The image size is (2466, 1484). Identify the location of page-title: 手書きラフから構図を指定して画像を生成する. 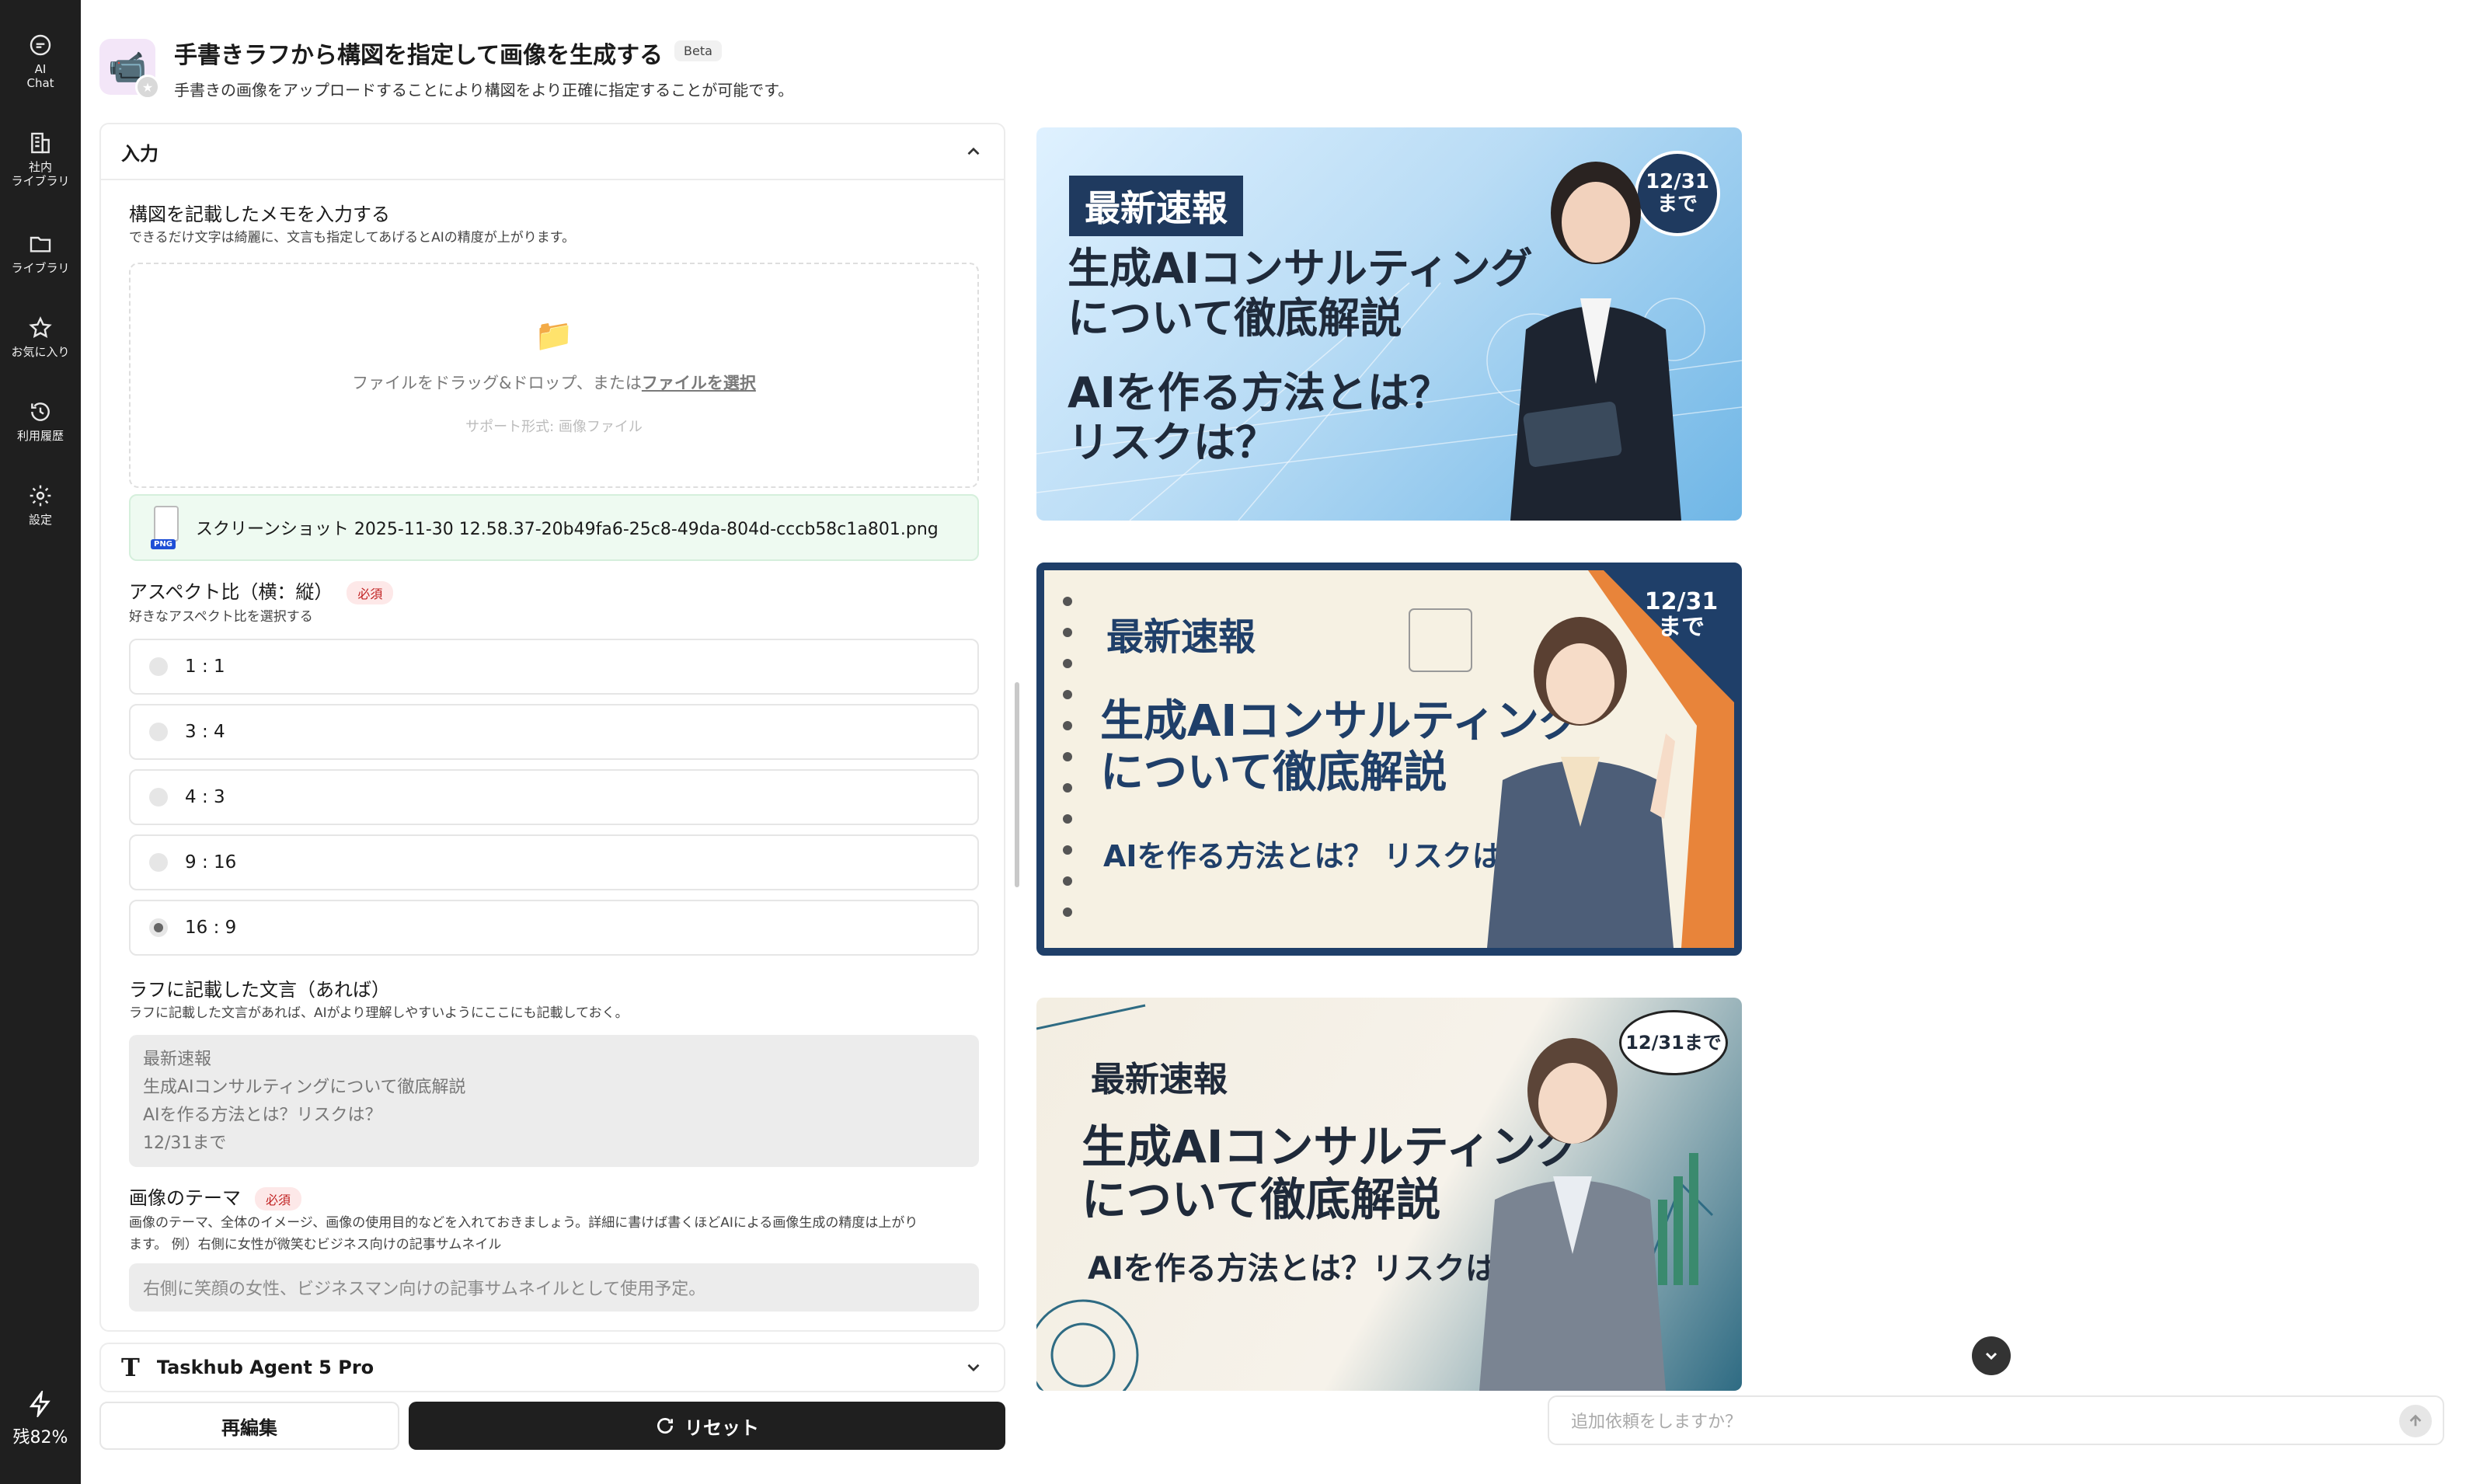
(419, 55).